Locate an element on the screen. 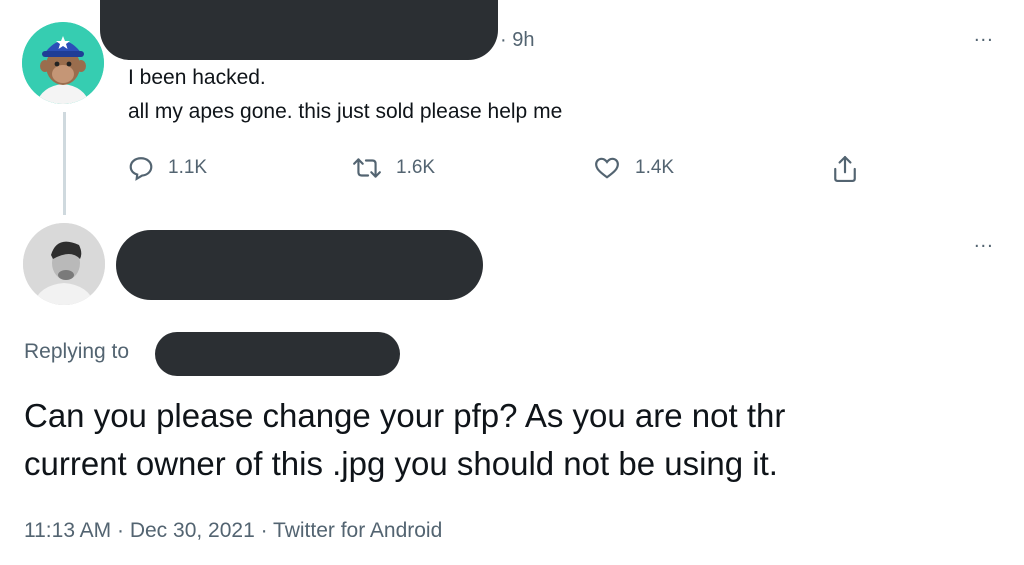  replying-to-label: Replying to is located at coordinates (77, 351).